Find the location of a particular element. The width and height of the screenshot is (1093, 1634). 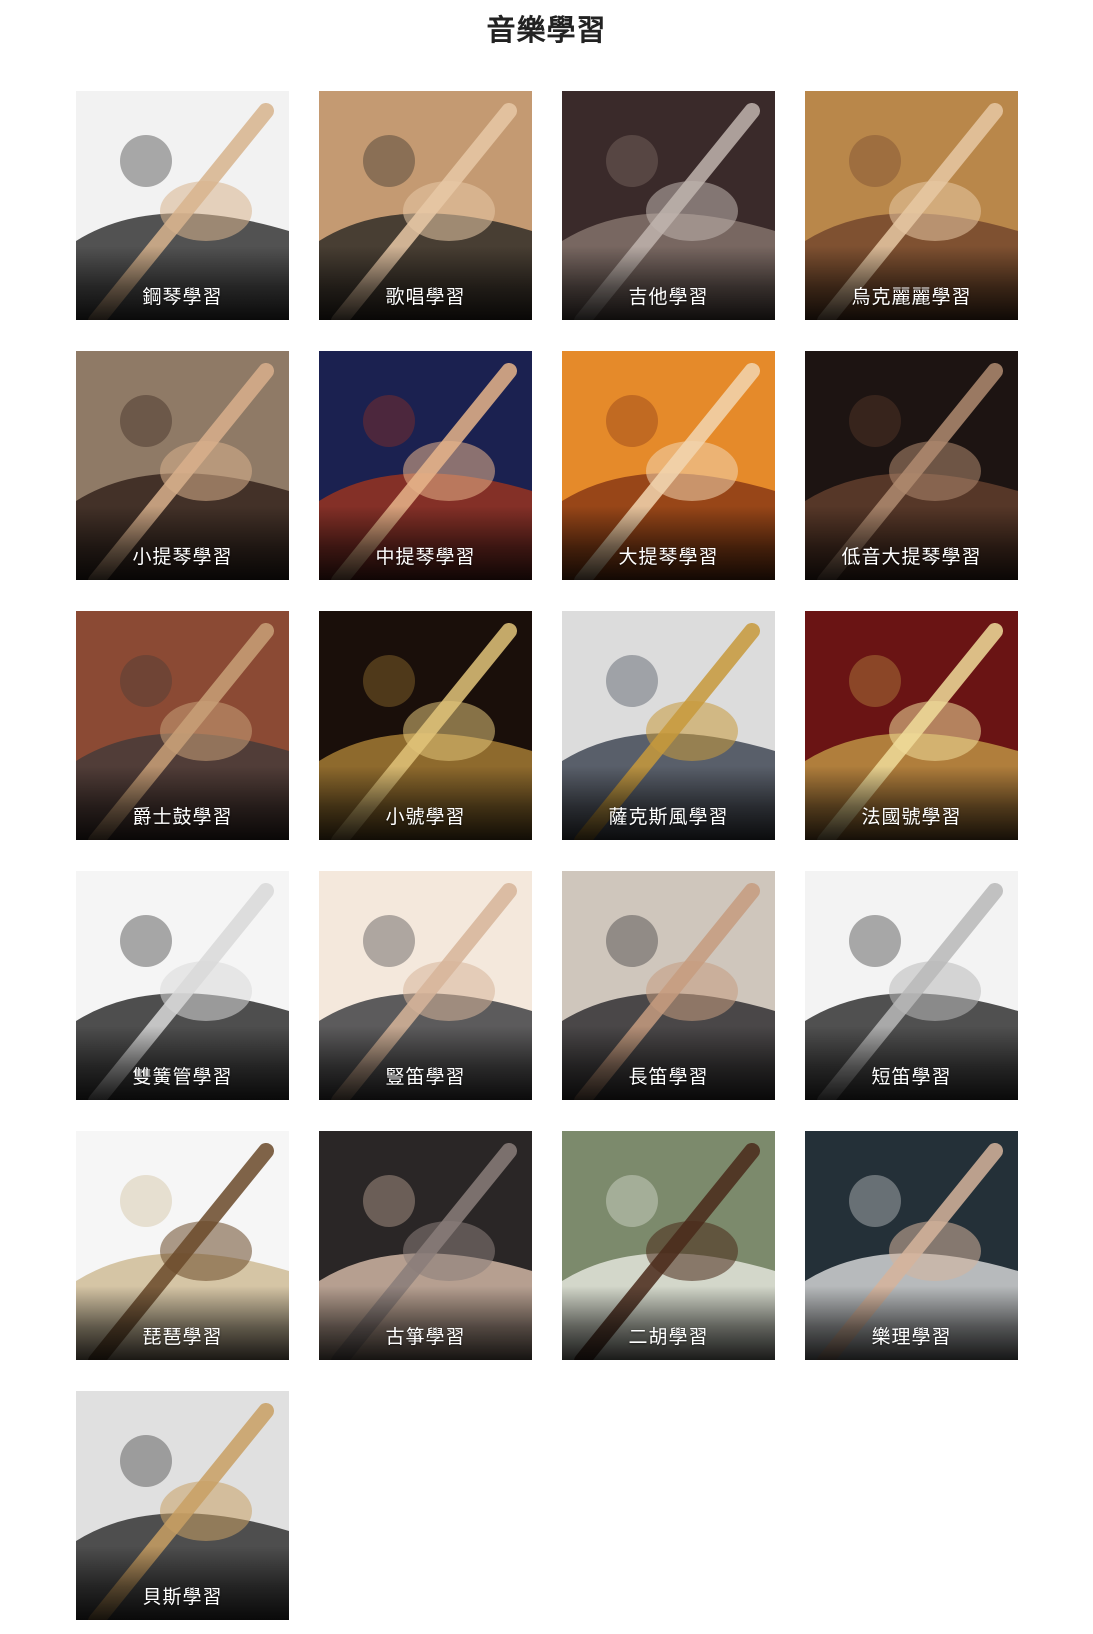

course-label: 二胡學習 is located at coordinates (668, 1337).